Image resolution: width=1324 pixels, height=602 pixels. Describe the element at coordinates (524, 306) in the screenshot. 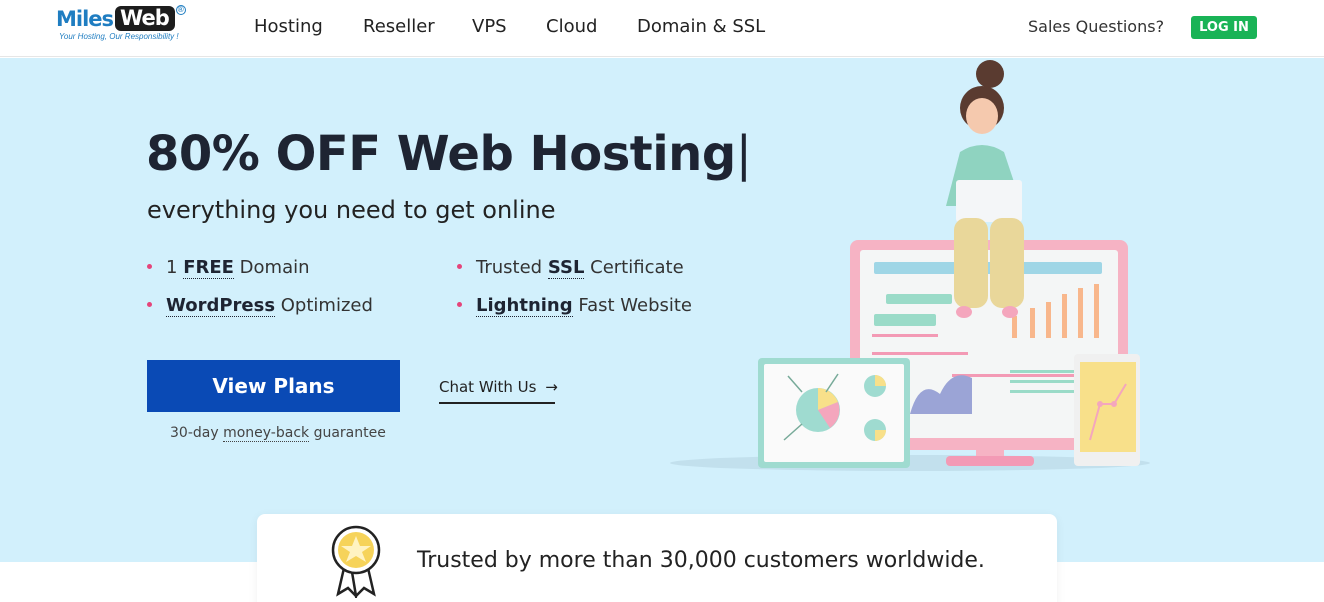

I see `feature-highlight: Lightning` at that location.